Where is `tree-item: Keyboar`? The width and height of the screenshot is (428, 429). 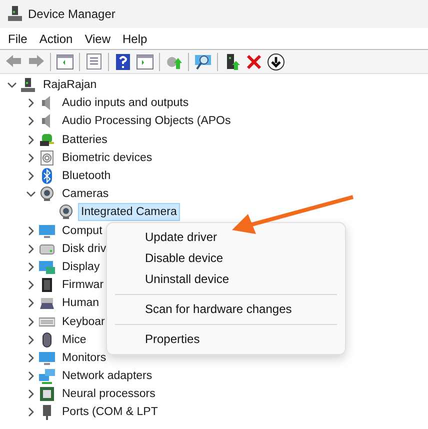 tree-item: Keyboar is located at coordinates (83, 321).